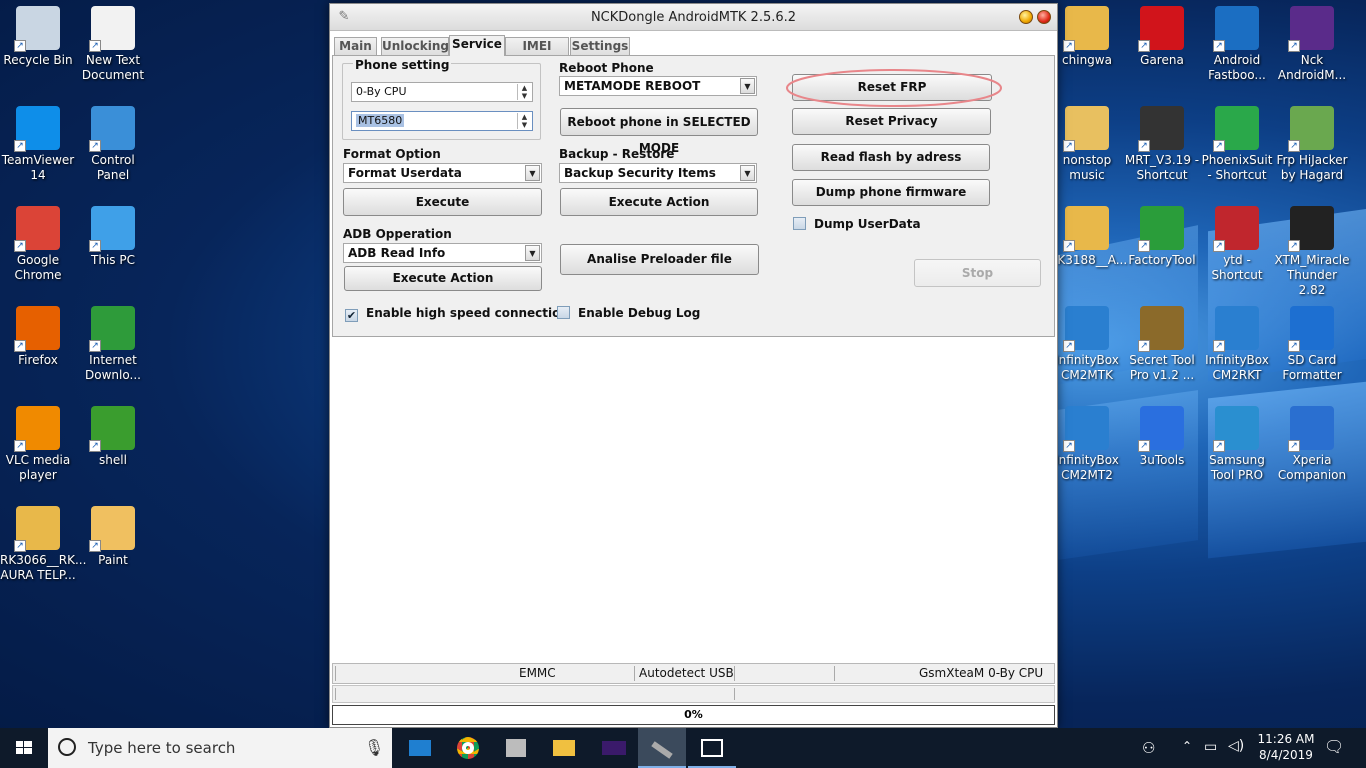  Describe the element at coordinates (477, 45) in the screenshot. I see `tab-service: Service` at that location.